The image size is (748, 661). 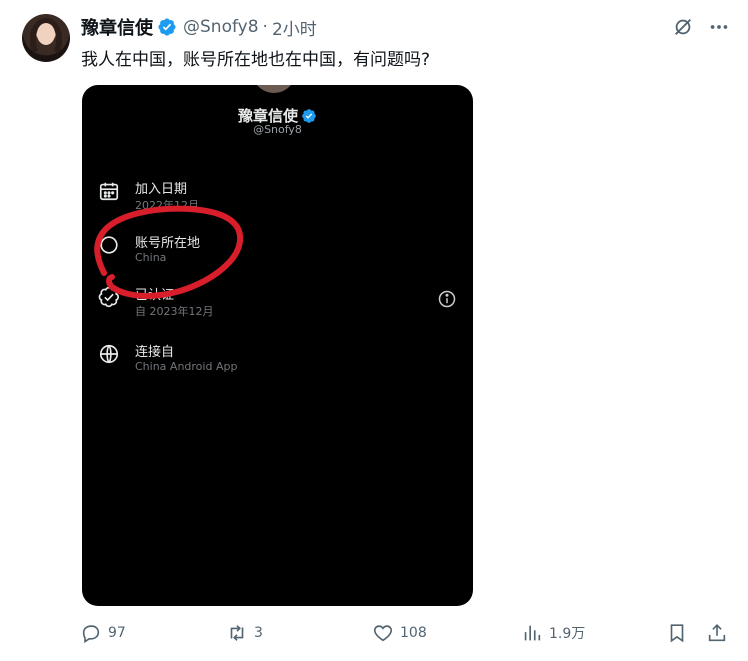 What do you see at coordinates (155, 295) in the screenshot?
I see `media-row-title: 已认证` at bounding box center [155, 295].